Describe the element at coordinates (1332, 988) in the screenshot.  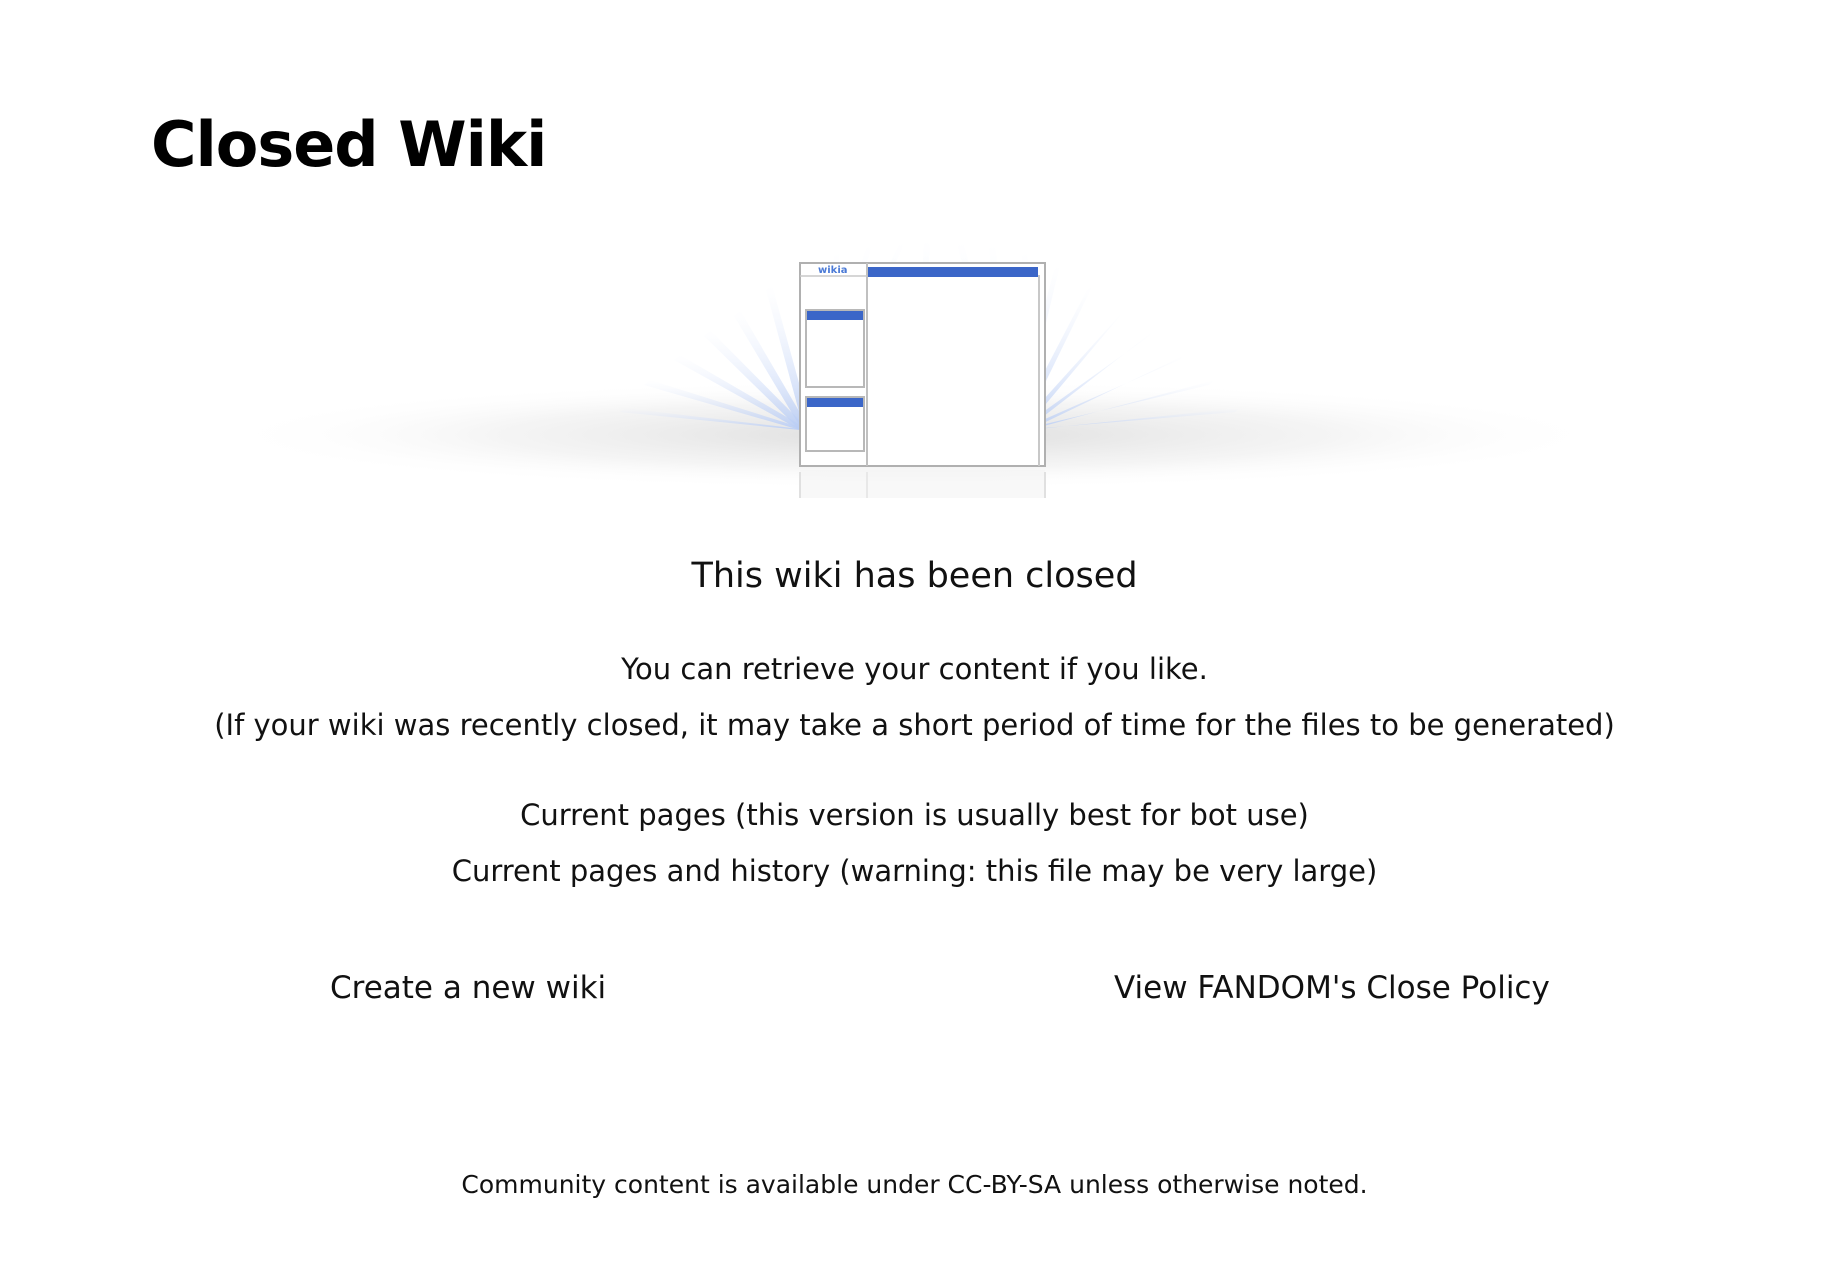
I see `close-policy-link: View FANDOM's Close Policy` at that location.